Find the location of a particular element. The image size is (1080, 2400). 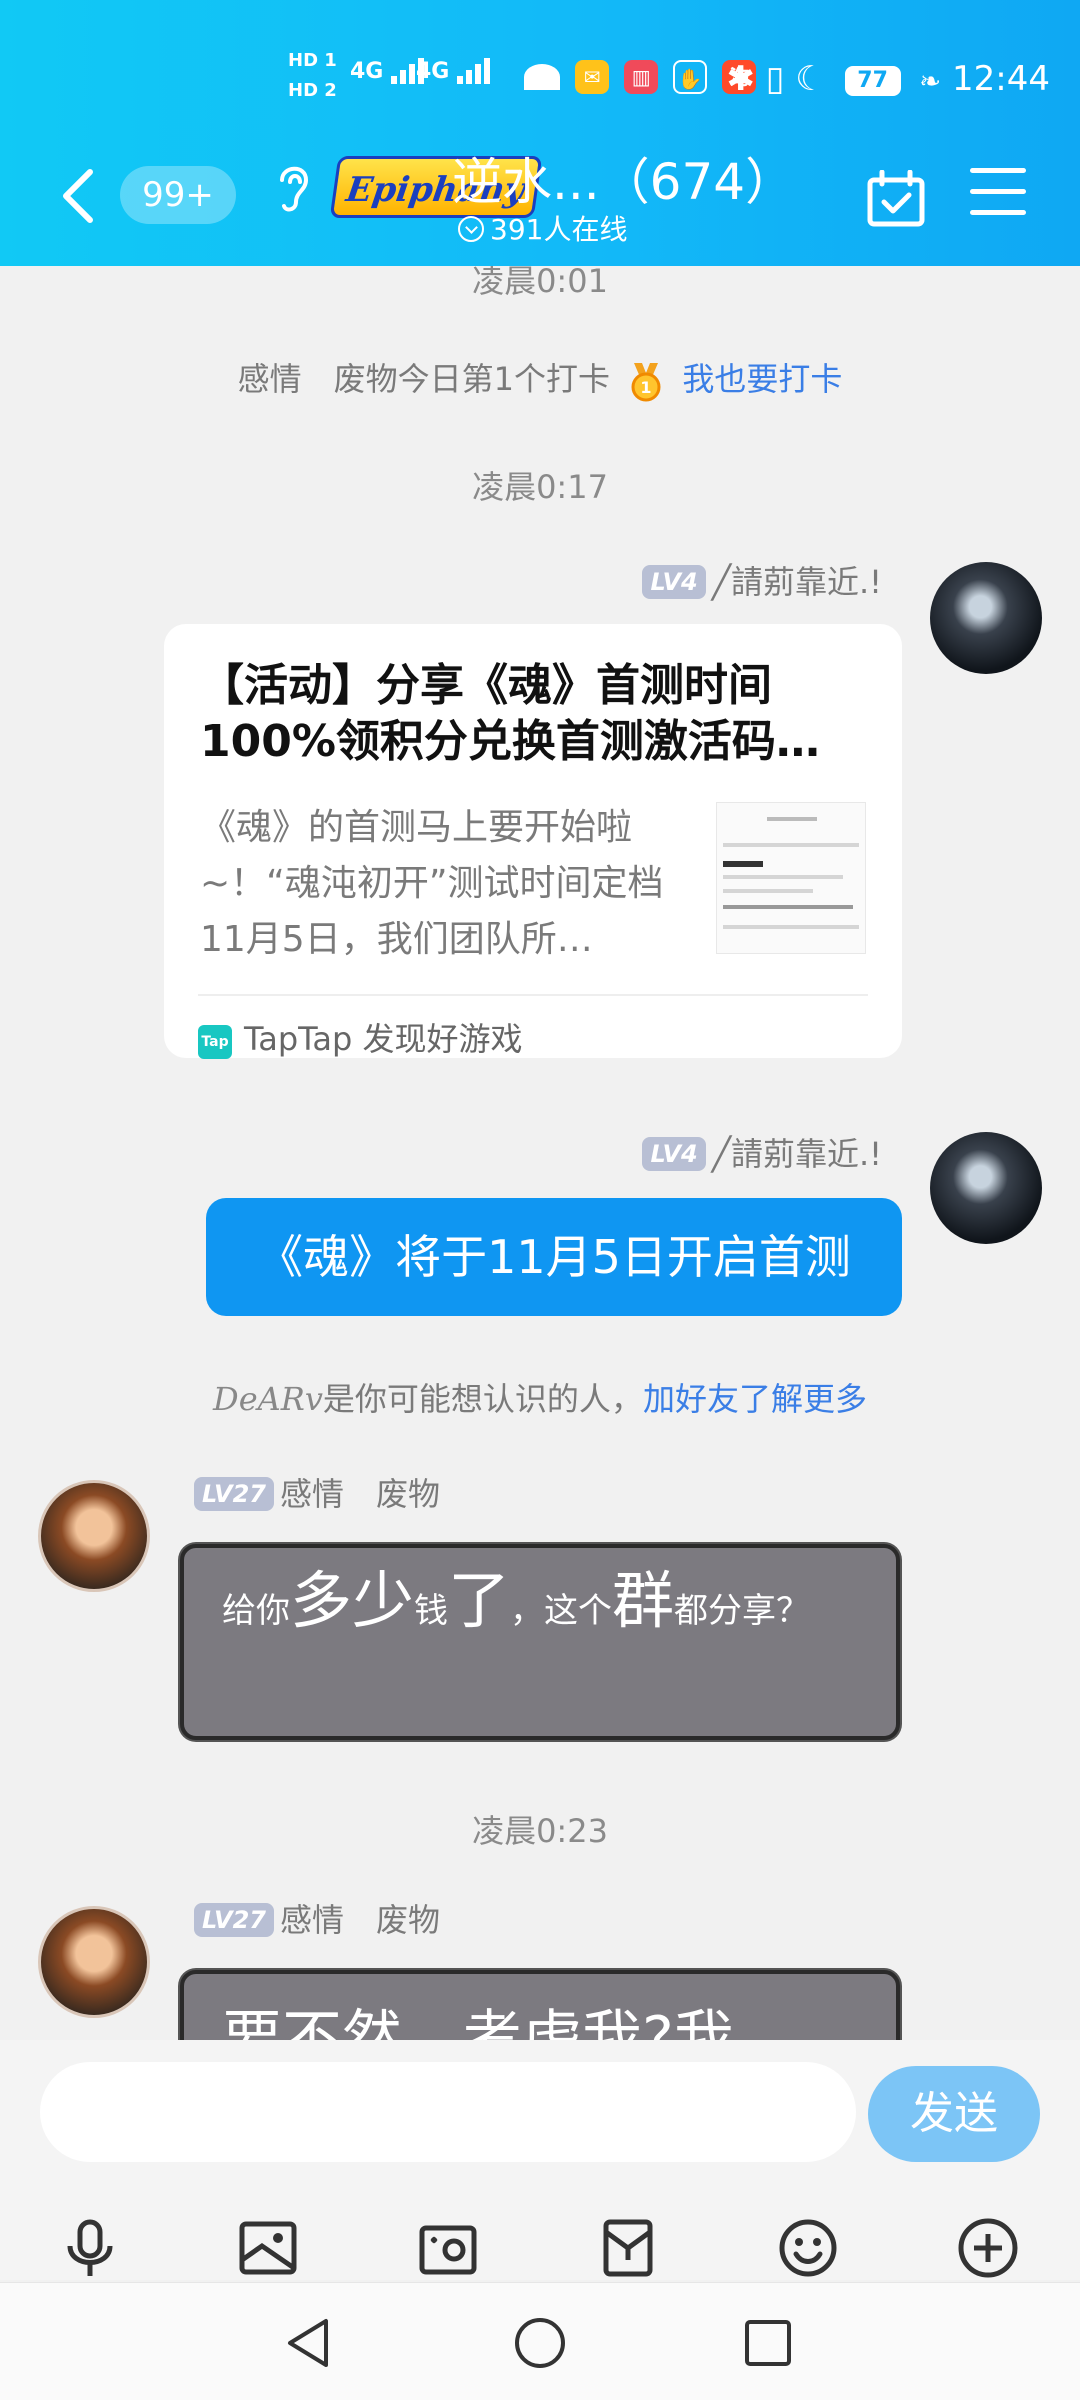

microphone-icon is located at coordinates (90, 2248).